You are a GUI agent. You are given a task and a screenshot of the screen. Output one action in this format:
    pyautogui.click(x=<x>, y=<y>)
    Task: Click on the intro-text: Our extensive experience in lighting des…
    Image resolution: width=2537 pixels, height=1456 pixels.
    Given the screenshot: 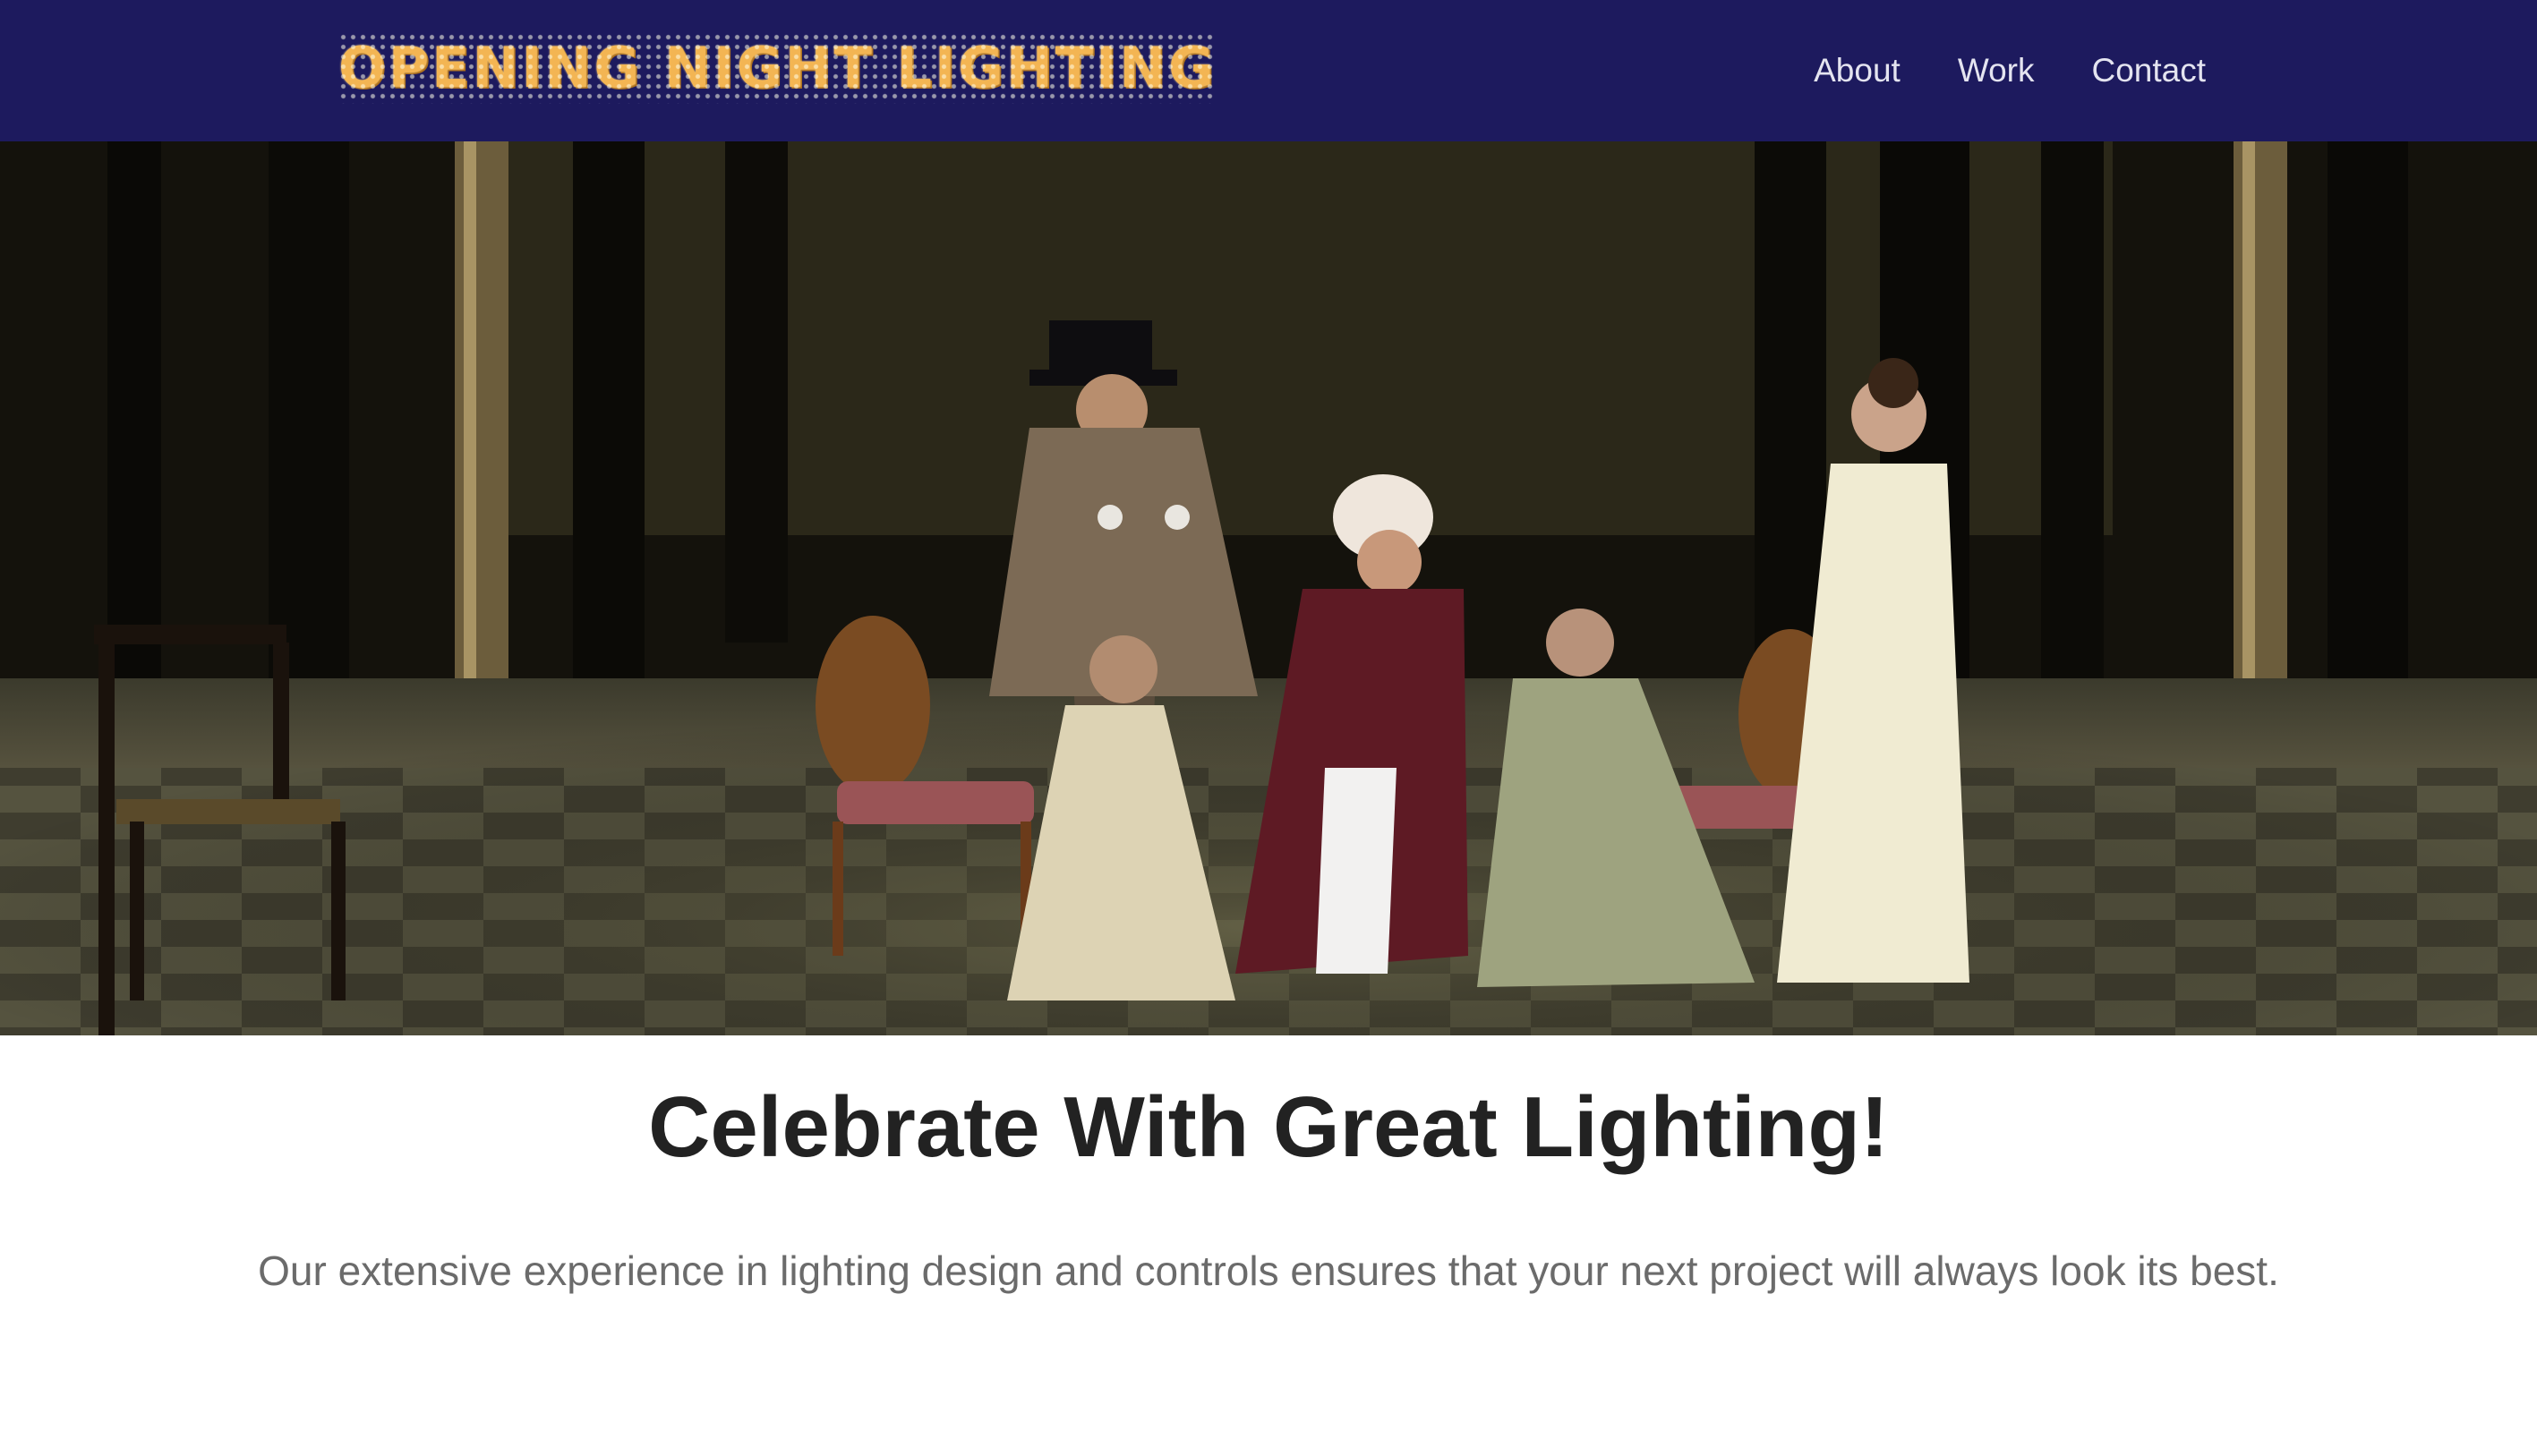 What is the action you would take?
    pyautogui.click(x=1269, y=1270)
    